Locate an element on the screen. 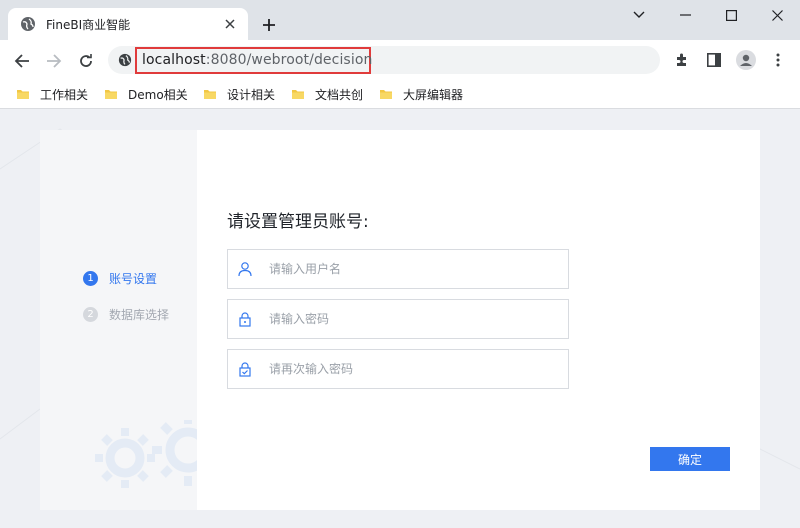 The height and width of the screenshot is (528, 800). username-input is located at coordinates (417, 269).